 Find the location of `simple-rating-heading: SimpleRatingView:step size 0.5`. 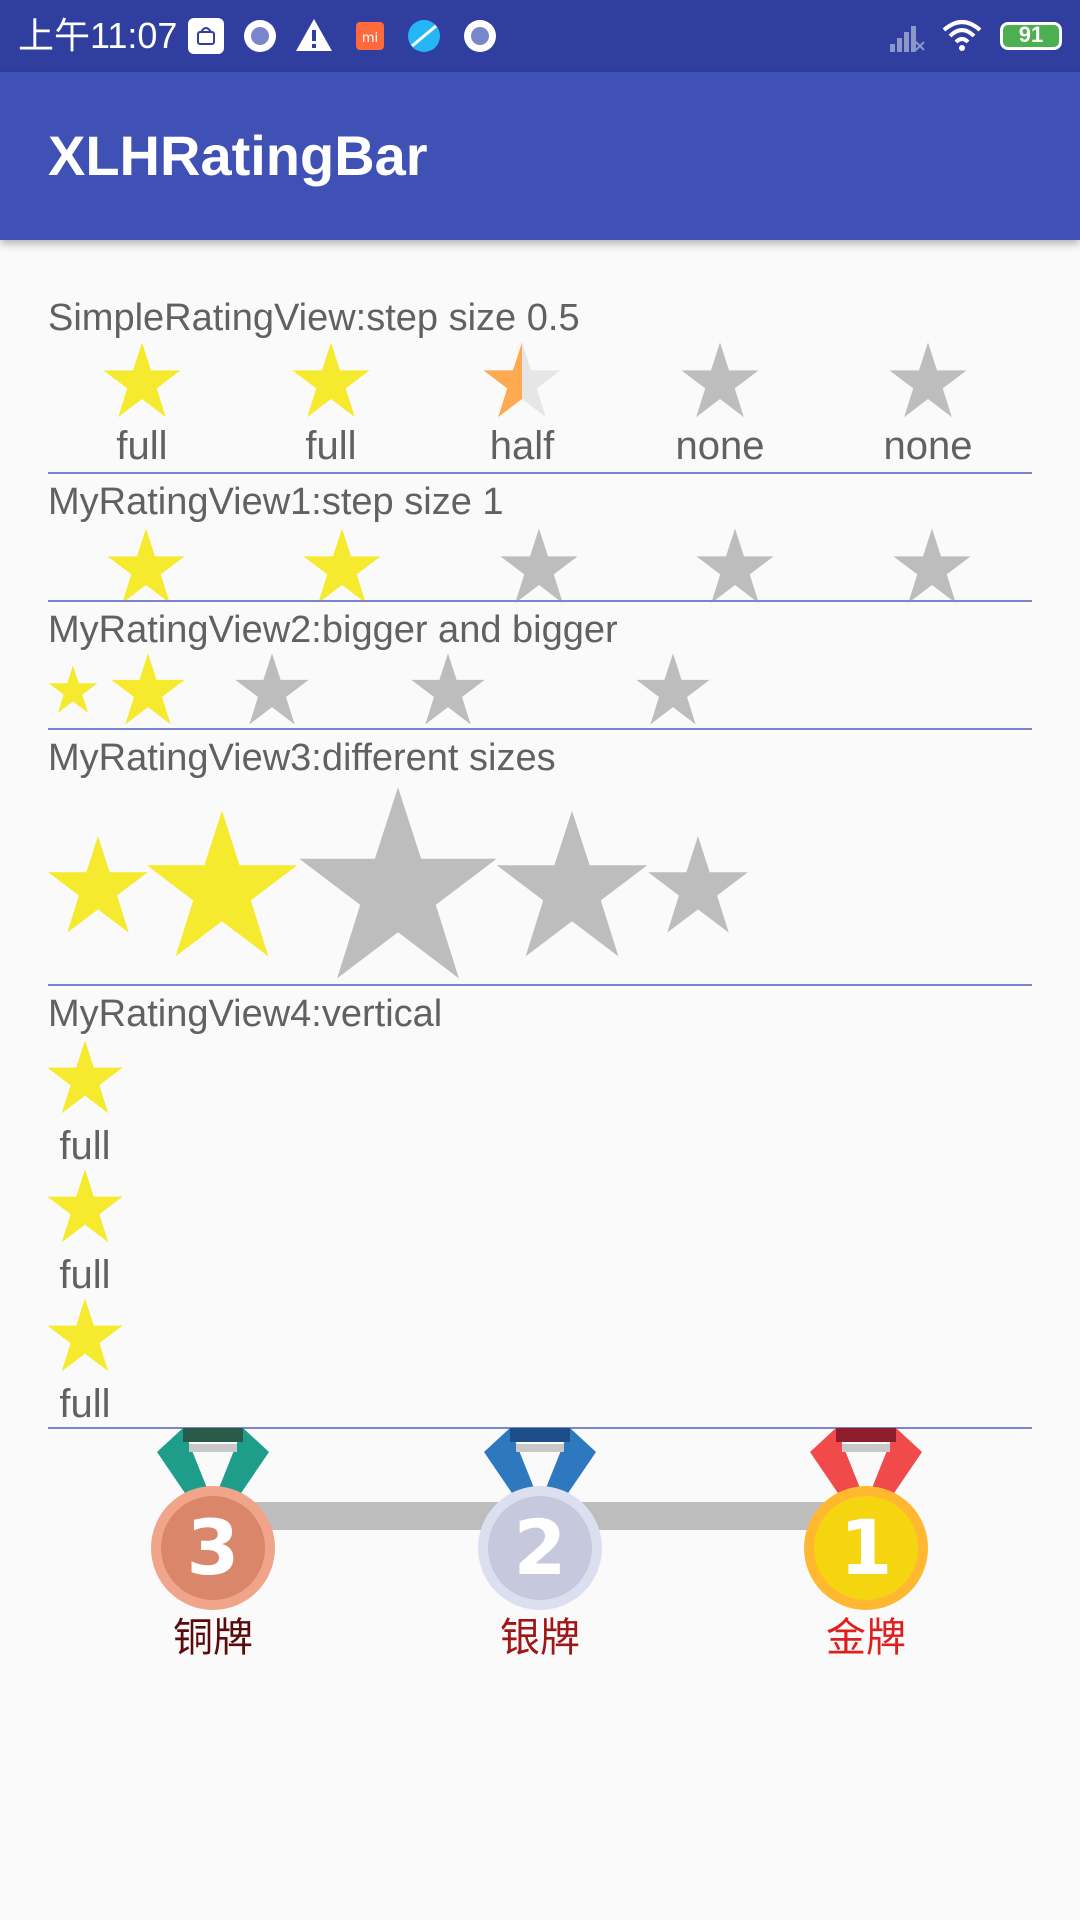

simple-rating-heading: SimpleRatingView:step size 0.5 is located at coordinates (314, 318).